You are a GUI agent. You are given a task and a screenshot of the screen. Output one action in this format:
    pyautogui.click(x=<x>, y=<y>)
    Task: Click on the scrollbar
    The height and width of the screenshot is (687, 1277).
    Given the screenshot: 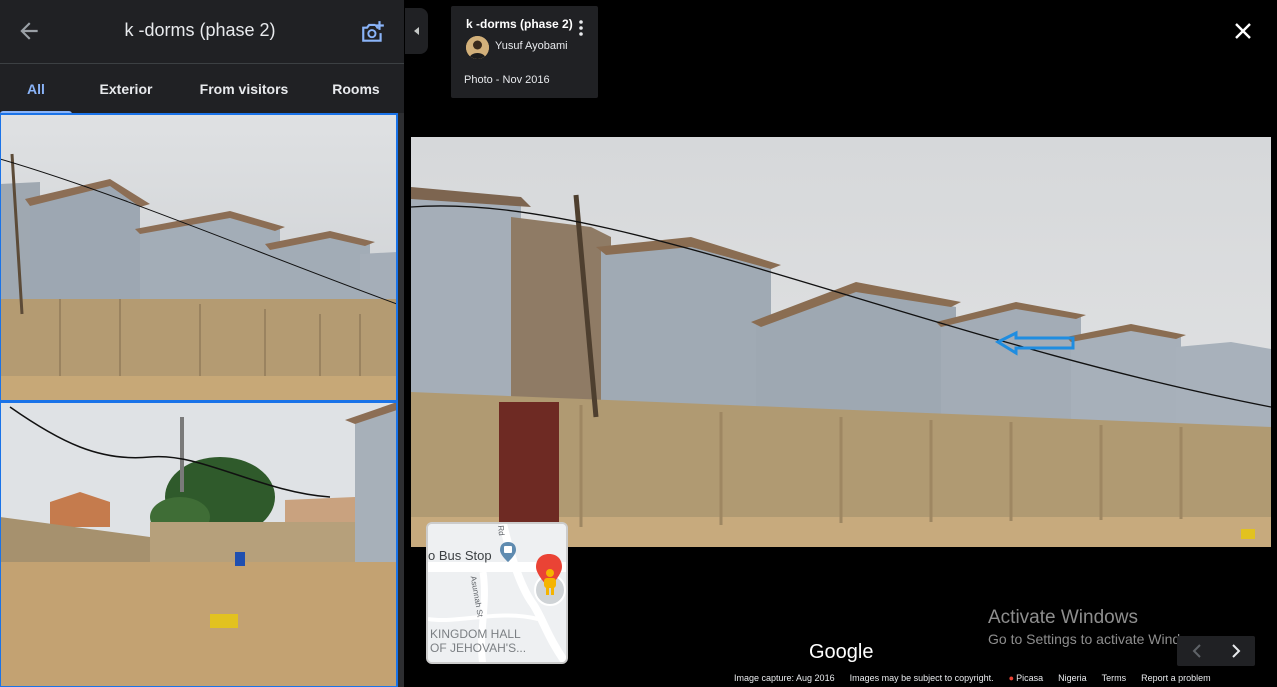 What is the action you would take?
    pyautogui.click(x=401, y=400)
    